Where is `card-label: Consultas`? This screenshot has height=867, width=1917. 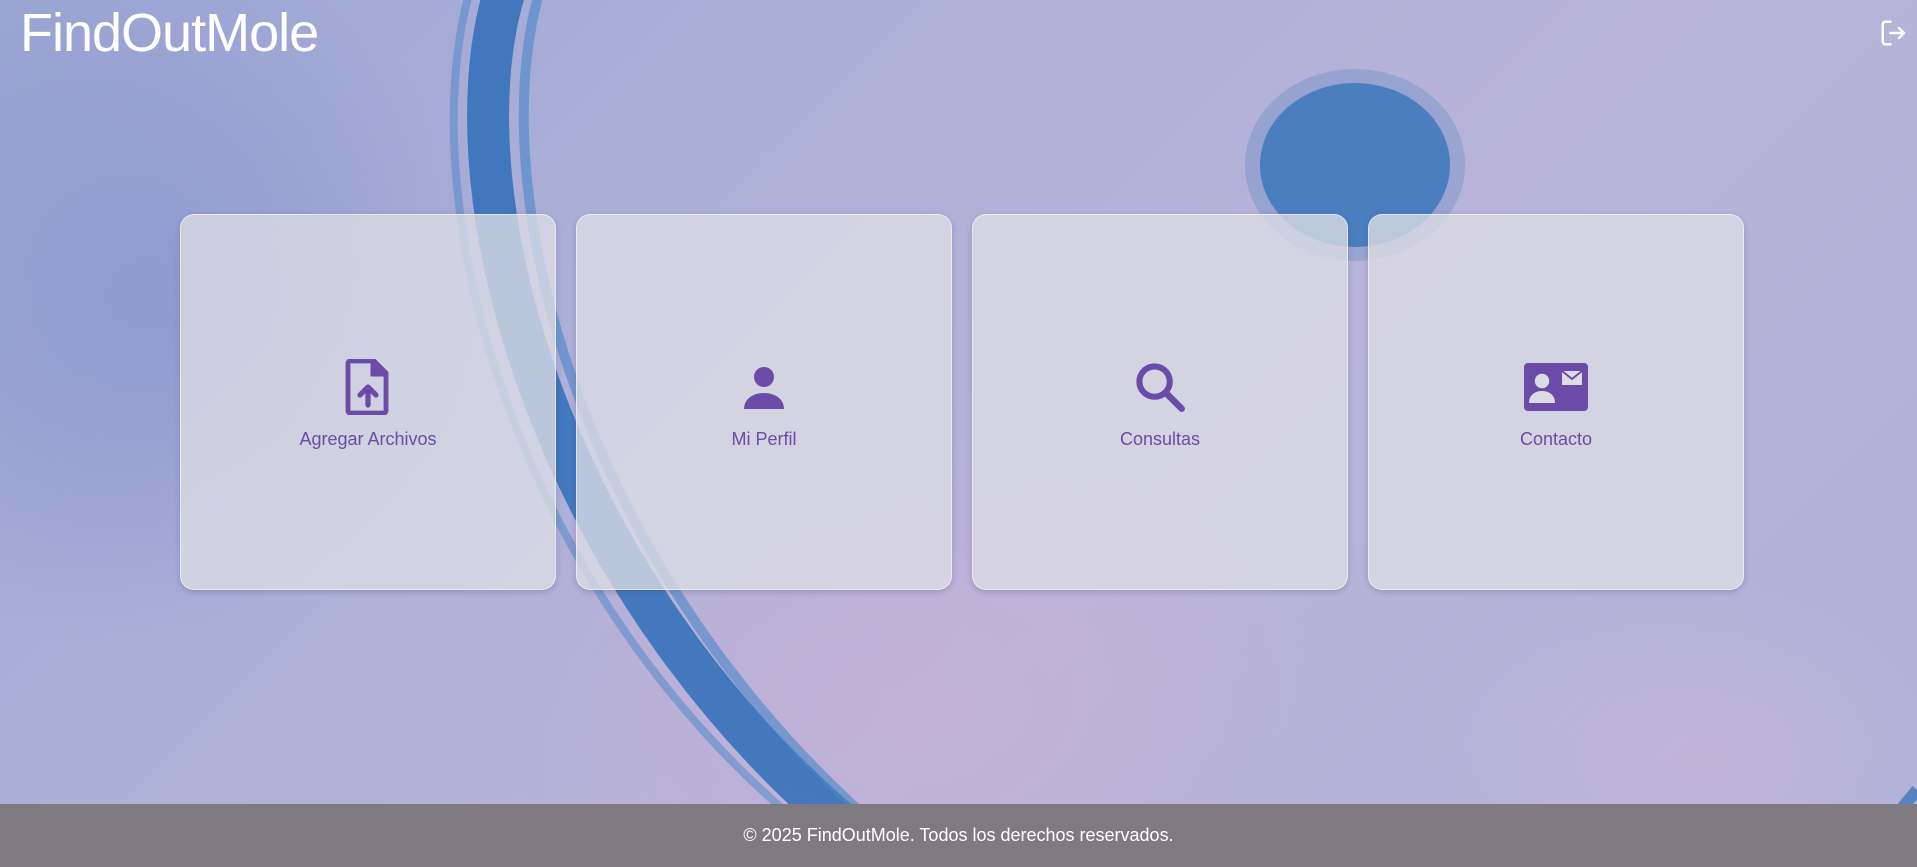
card-label: Consultas is located at coordinates (1160, 438).